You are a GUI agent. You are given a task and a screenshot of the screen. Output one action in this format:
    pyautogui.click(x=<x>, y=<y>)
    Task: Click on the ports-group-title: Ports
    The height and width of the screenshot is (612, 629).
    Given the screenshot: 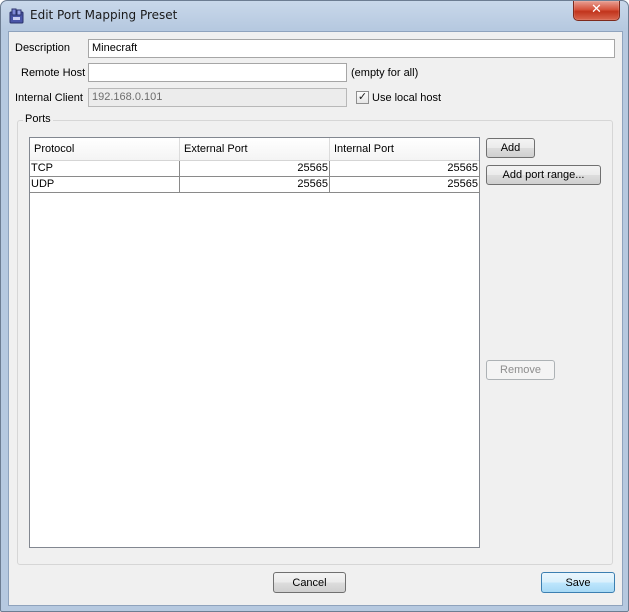 What is the action you would take?
    pyautogui.click(x=38, y=119)
    